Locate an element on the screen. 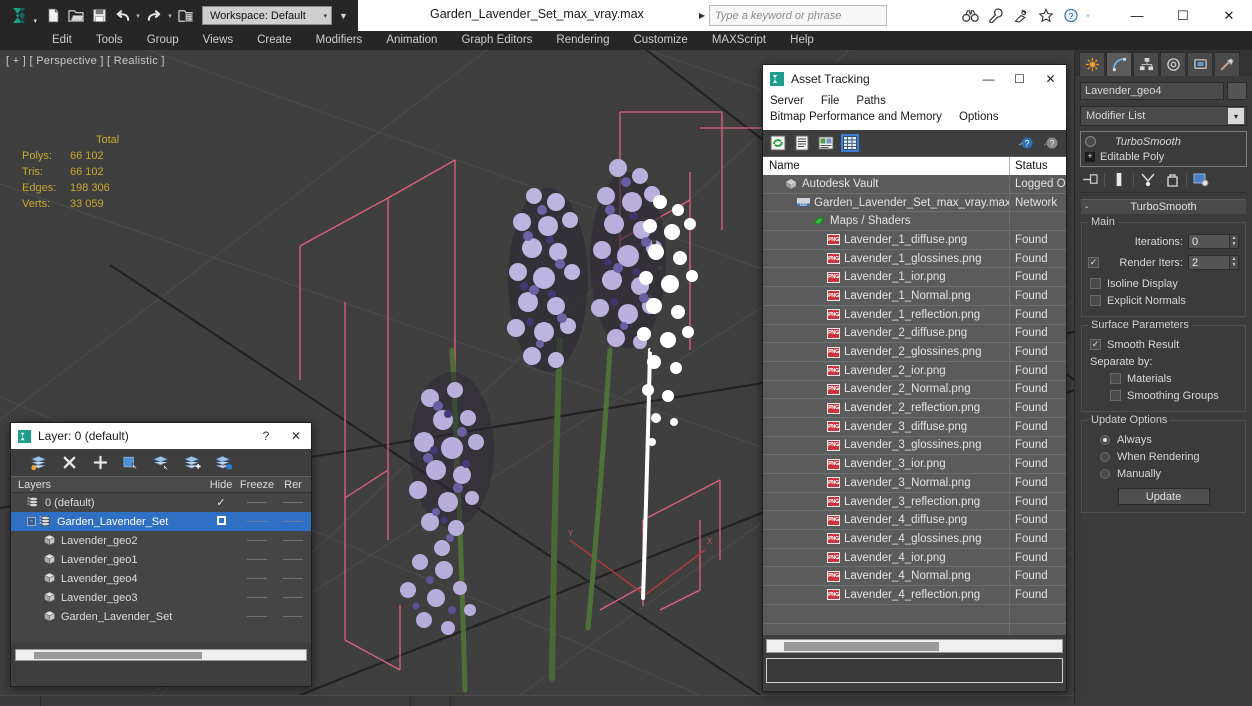 The image size is (1252, 706). asset-row: PNG Lavender_3_ior.png Found is located at coordinates (914, 464).